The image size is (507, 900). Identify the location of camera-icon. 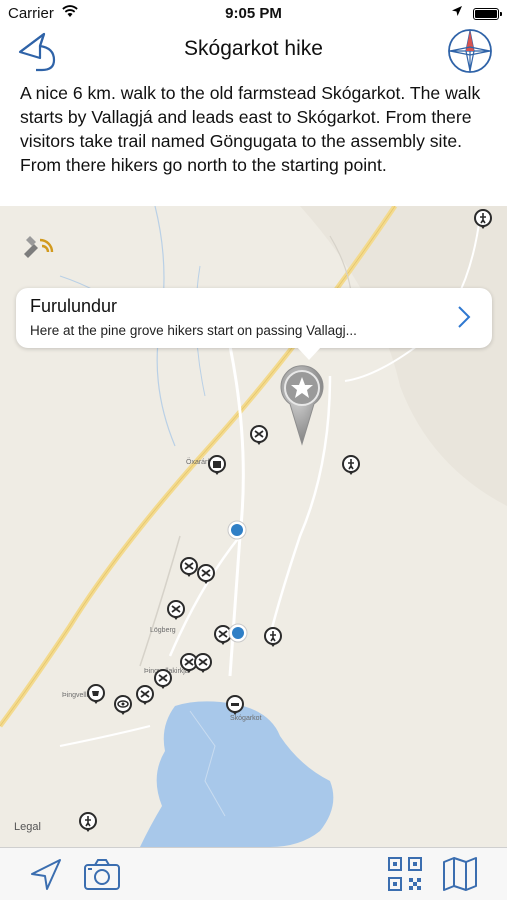
(102, 874).